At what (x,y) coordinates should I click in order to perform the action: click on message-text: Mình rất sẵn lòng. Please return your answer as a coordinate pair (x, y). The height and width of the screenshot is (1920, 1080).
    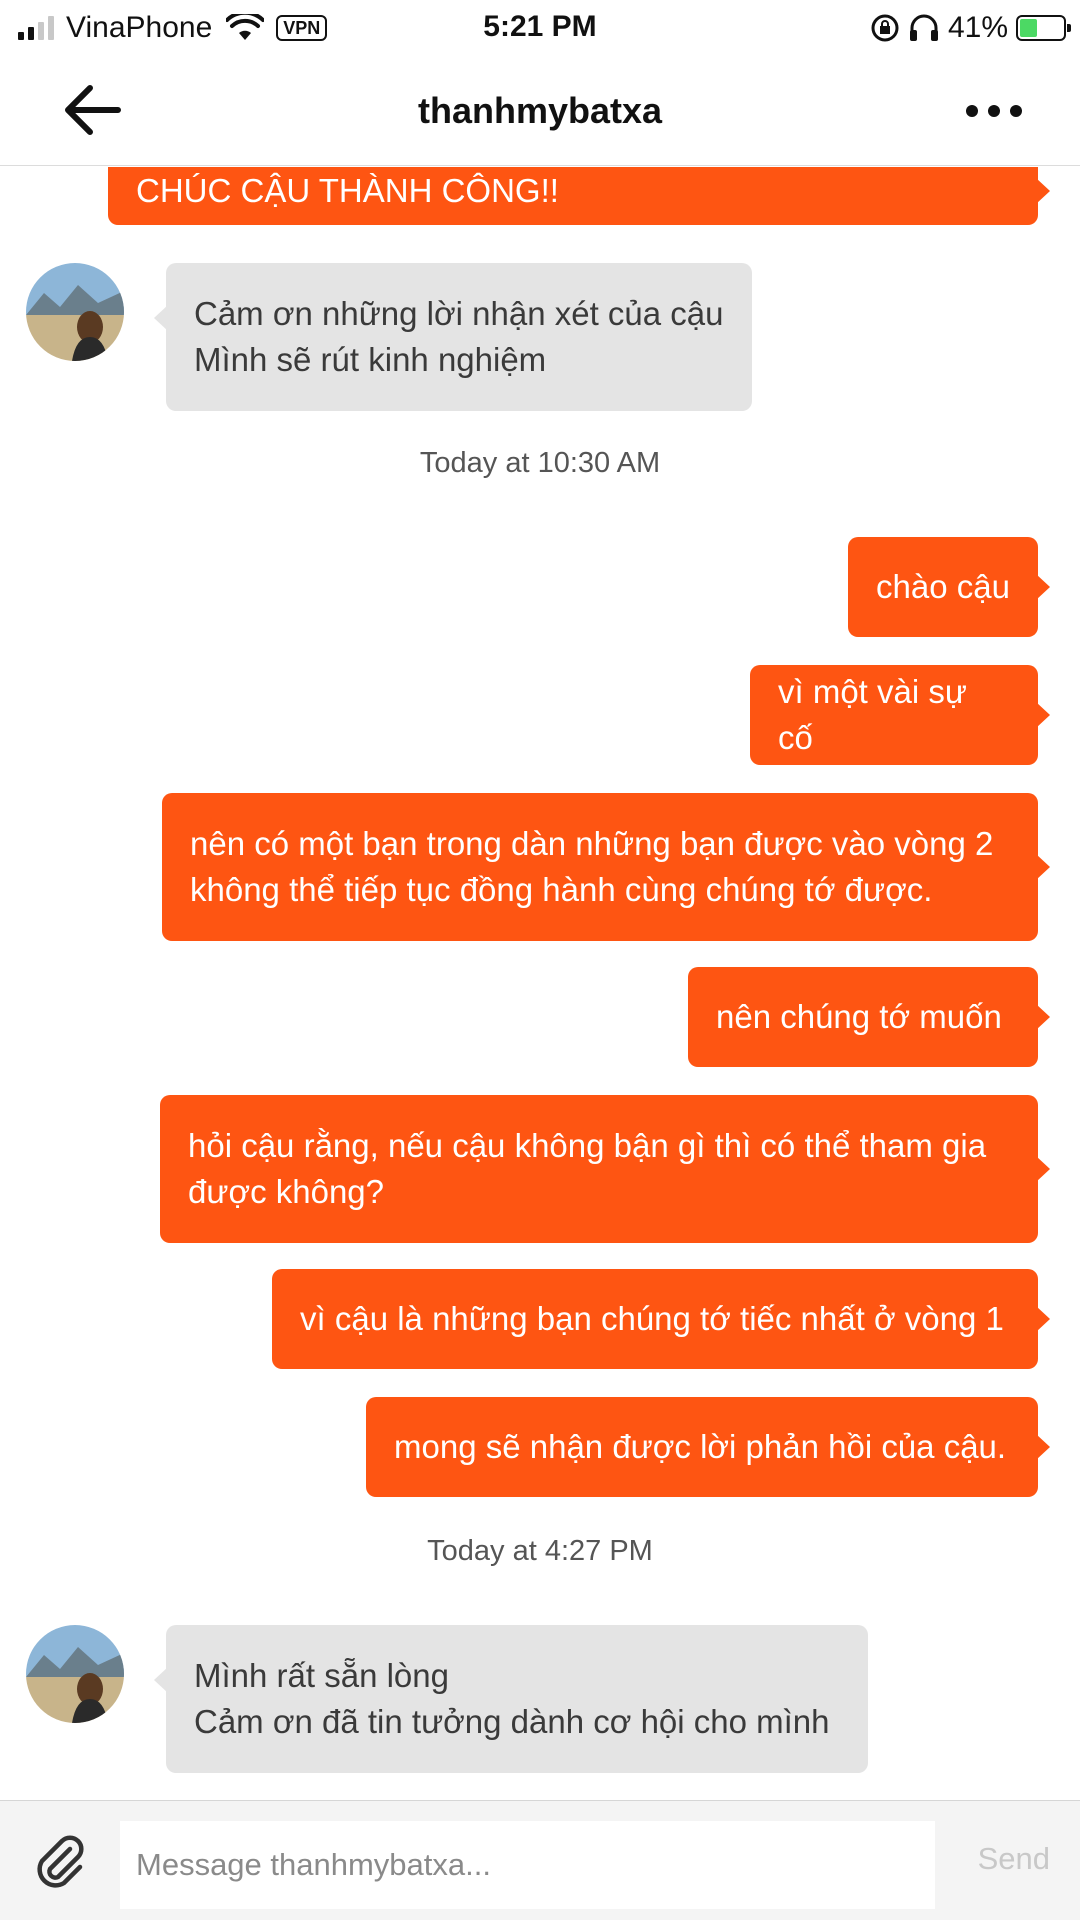
    Looking at the image, I should click on (321, 1675).